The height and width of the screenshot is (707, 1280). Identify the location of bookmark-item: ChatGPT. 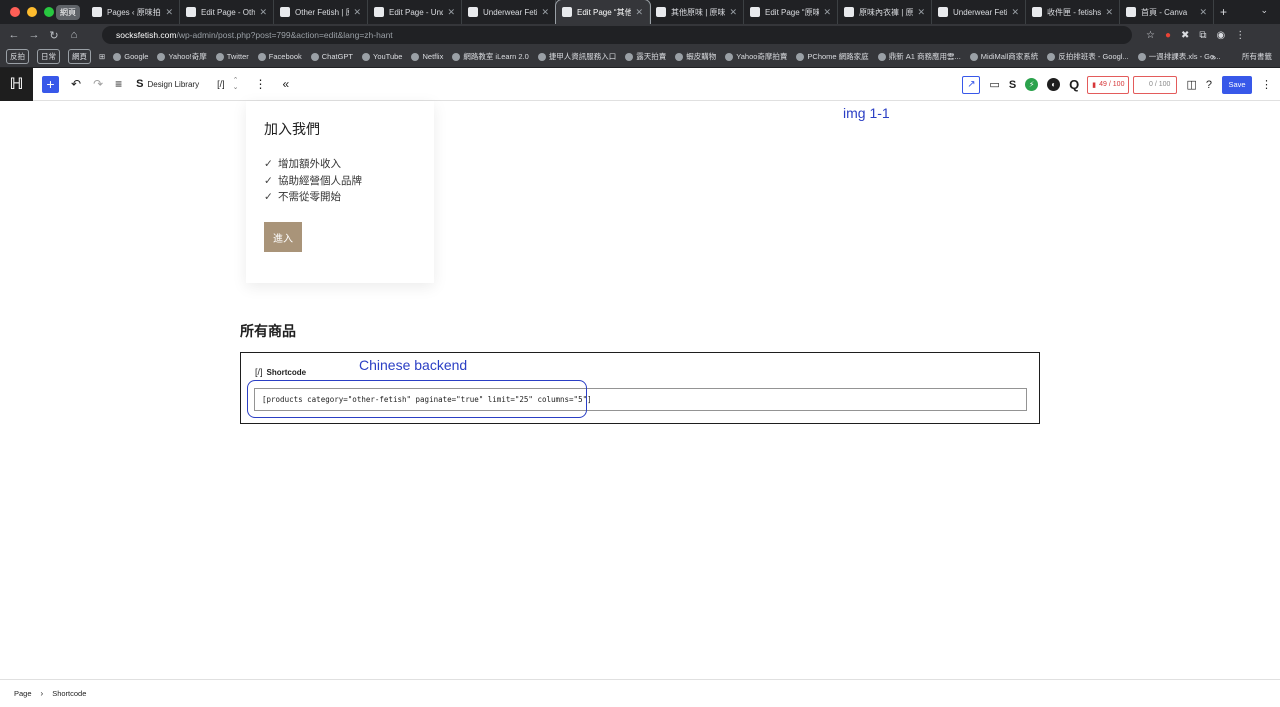
(331, 56).